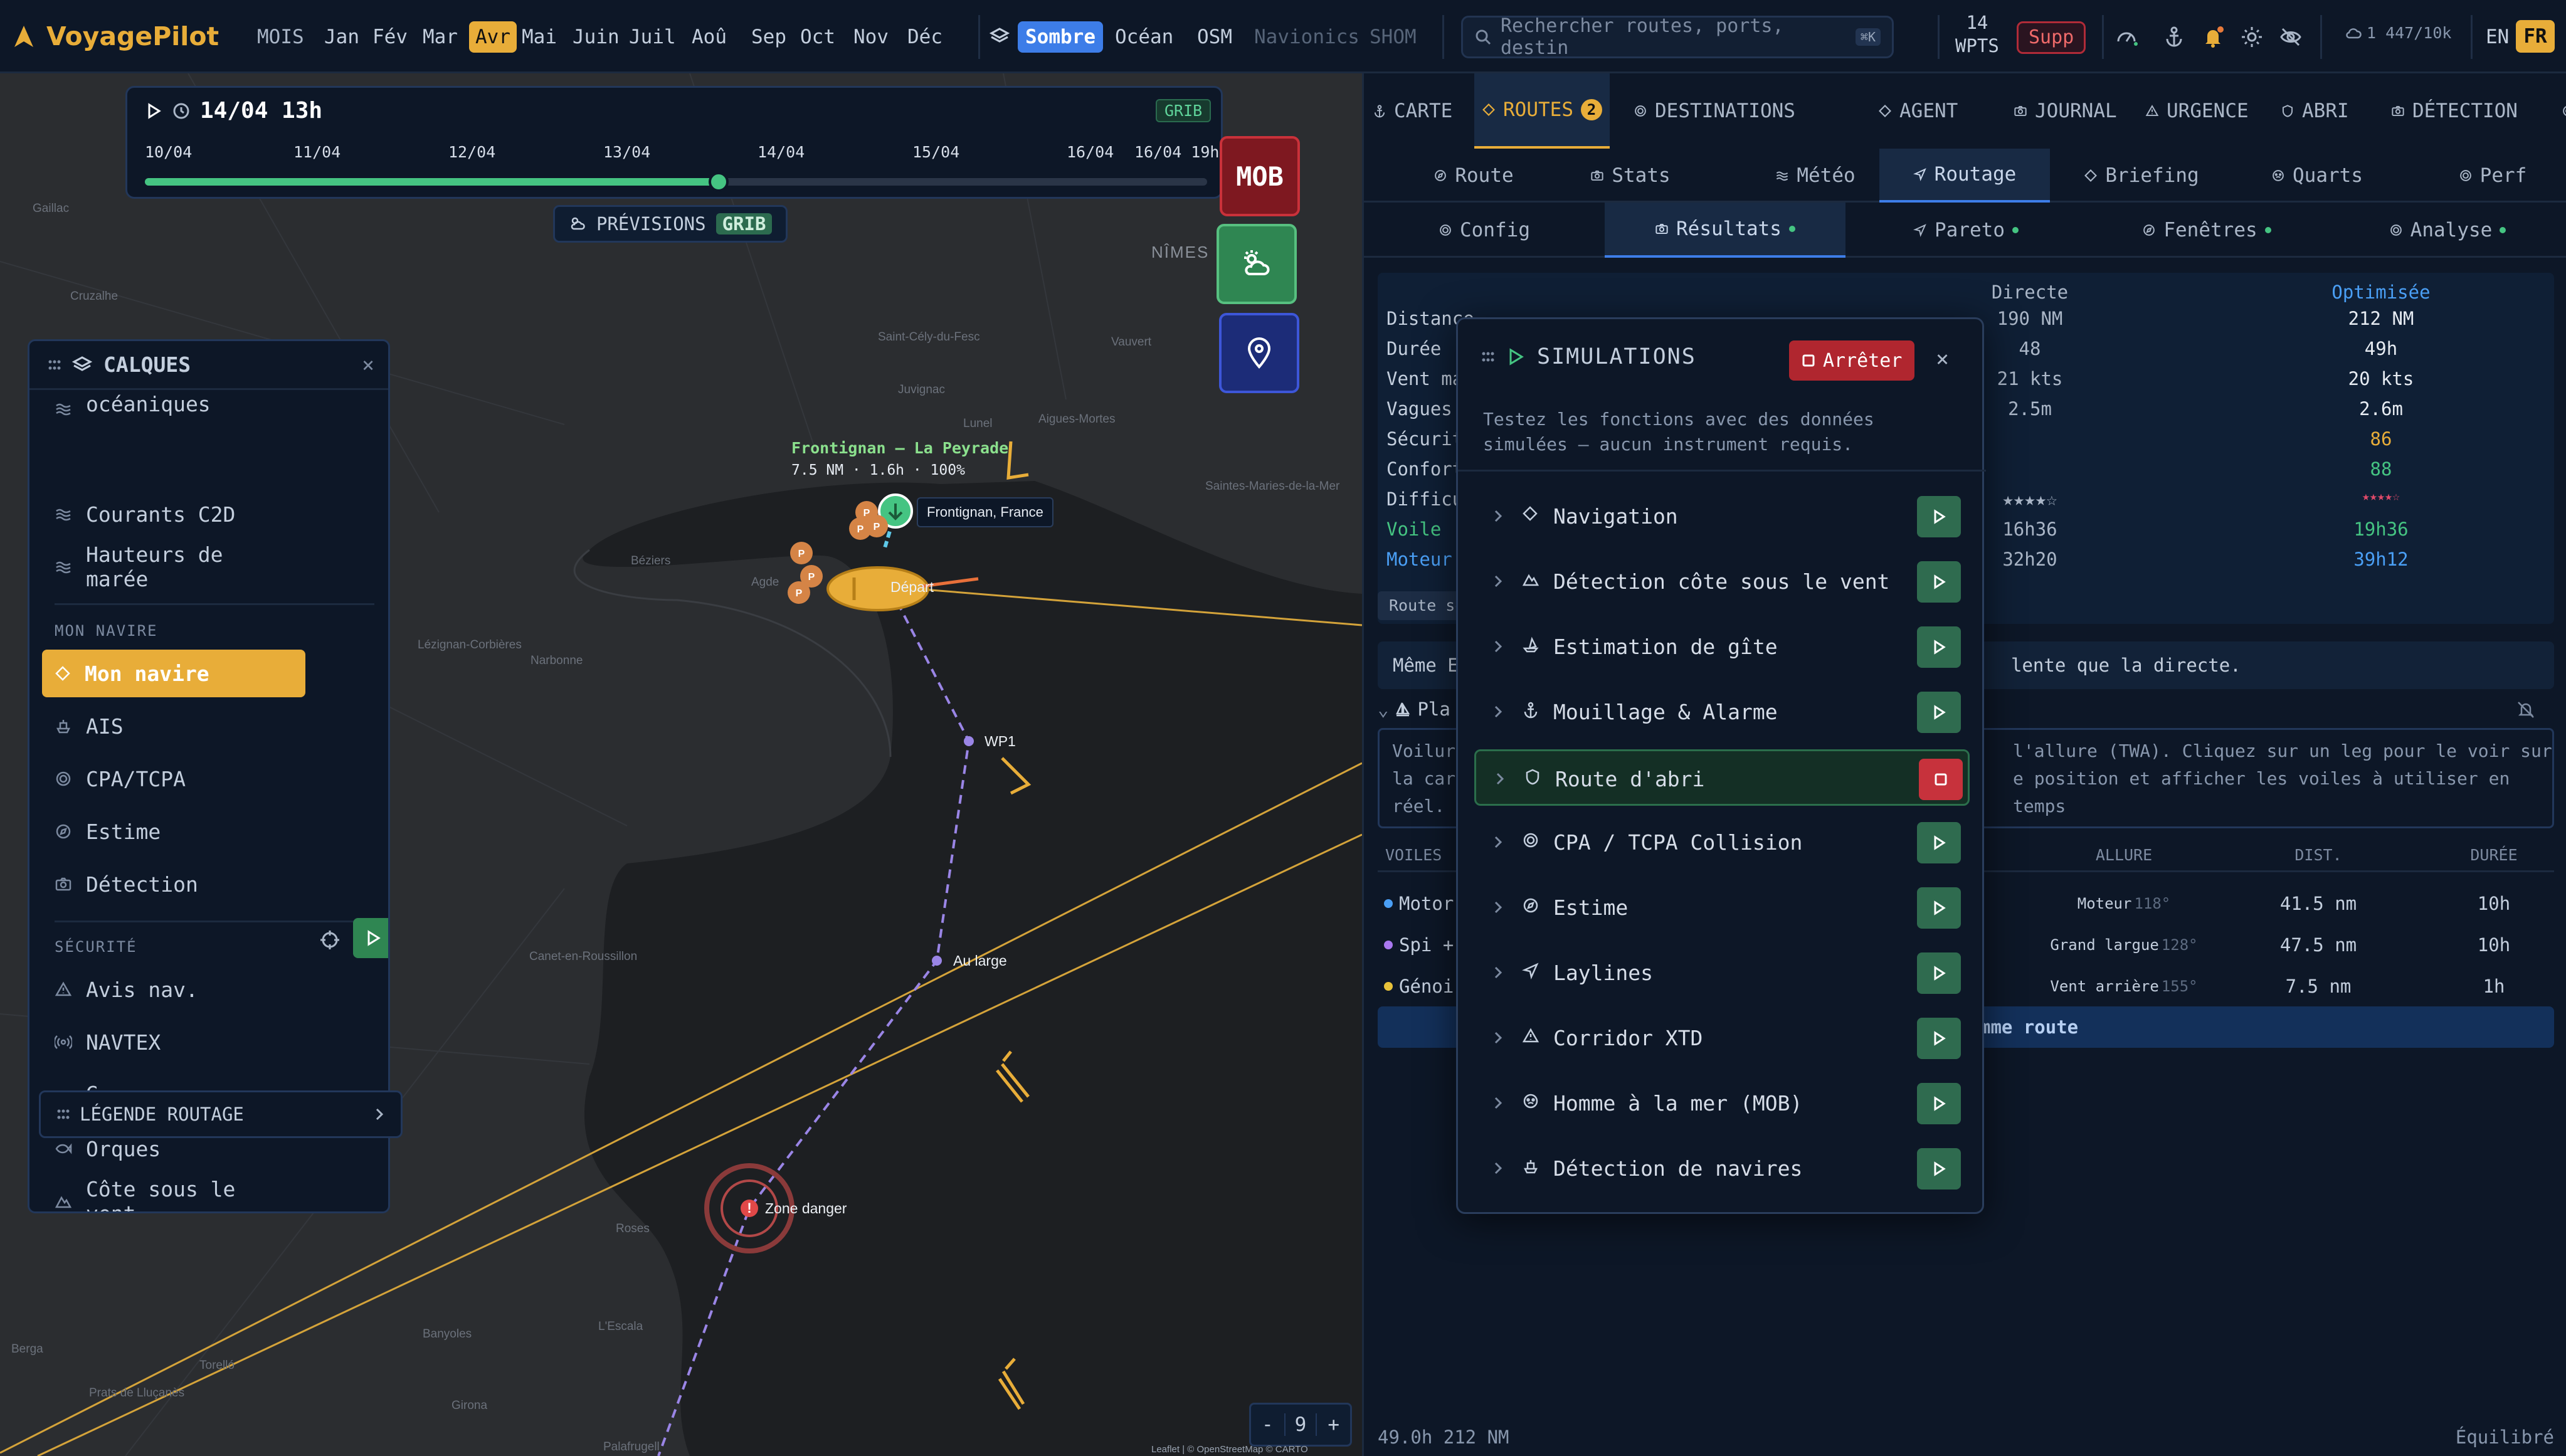  What do you see at coordinates (1413, 111) in the screenshot?
I see `tab-carte: CARTE` at bounding box center [1413, 111].